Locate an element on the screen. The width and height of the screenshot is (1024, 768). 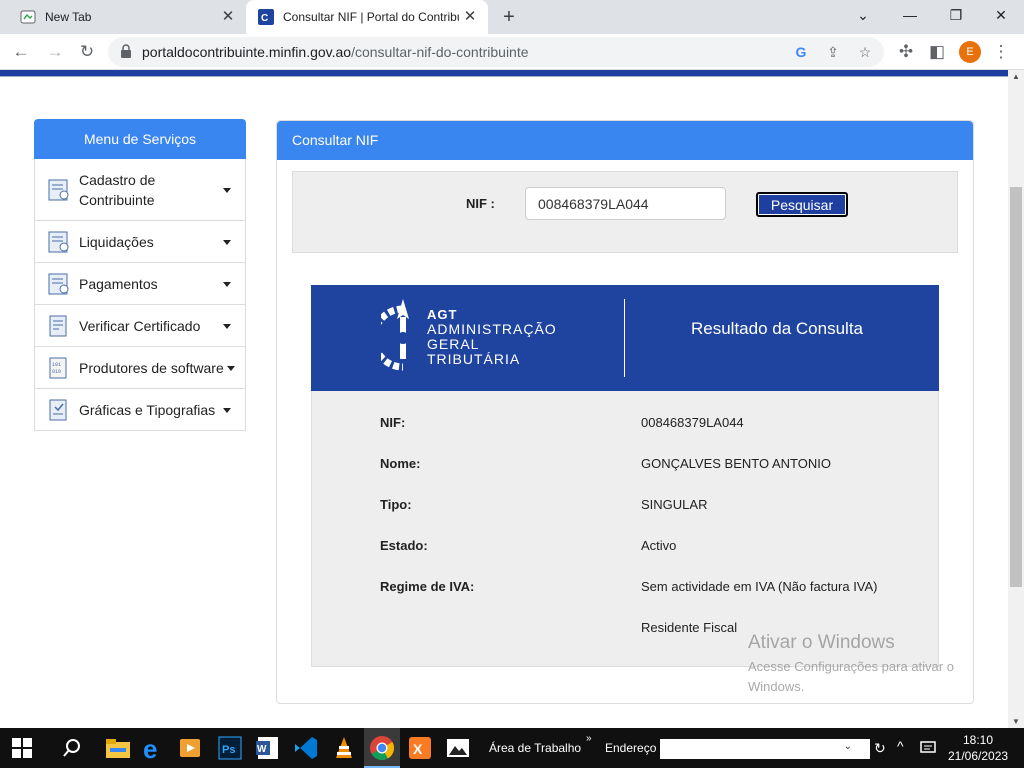
close-window-icon: ✕ is located at coordinates (1001, 16).